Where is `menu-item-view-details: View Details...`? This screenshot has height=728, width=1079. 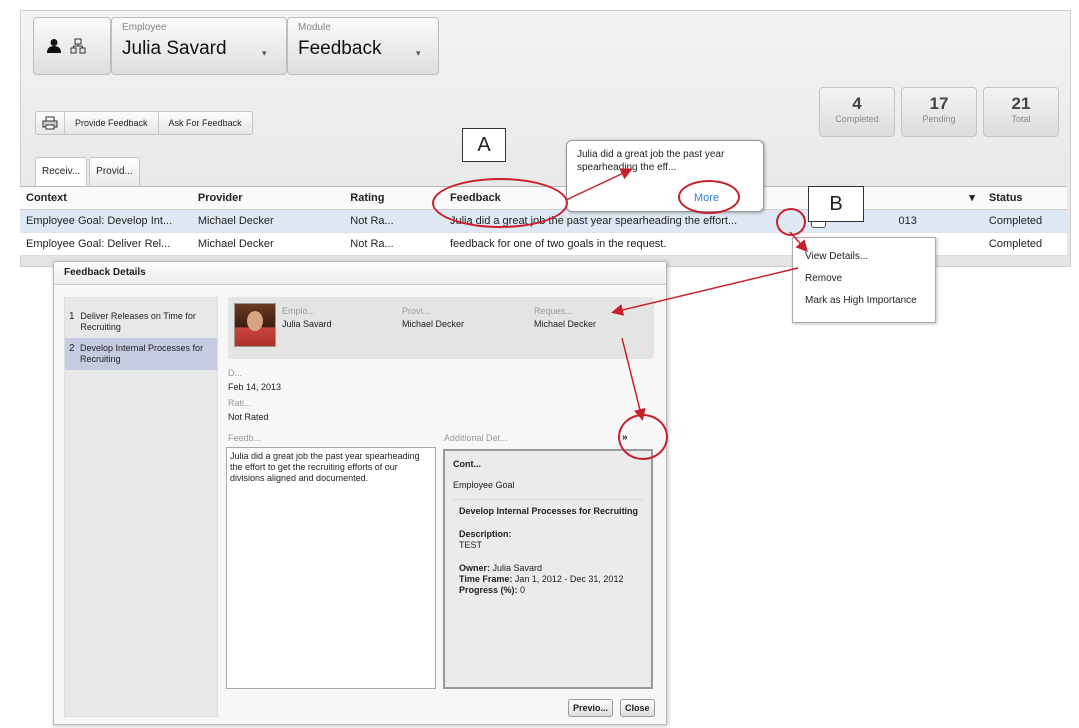 menu-item-view-details: View Details... is located at coordinates (864, 257).